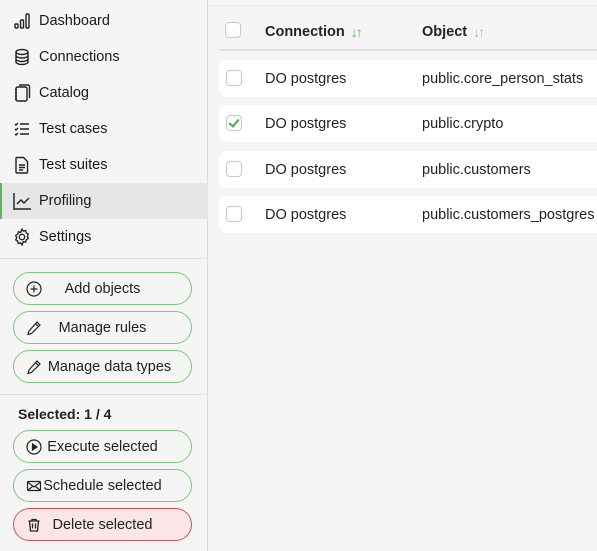 Image resolution: width=597 pixels, height=551 pixels. What do you see at coordinates (74, 21) in the screenshot?
I see `sidebar-item-label: Dashboard` at bounding box center [74, 21].